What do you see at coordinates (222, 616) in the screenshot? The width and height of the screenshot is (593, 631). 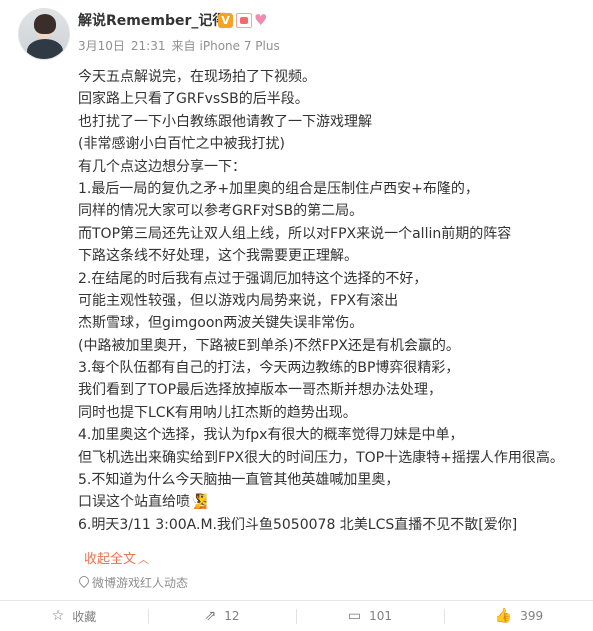 I see `share-button: ⇗ 12` at bounding box center [222, 616].